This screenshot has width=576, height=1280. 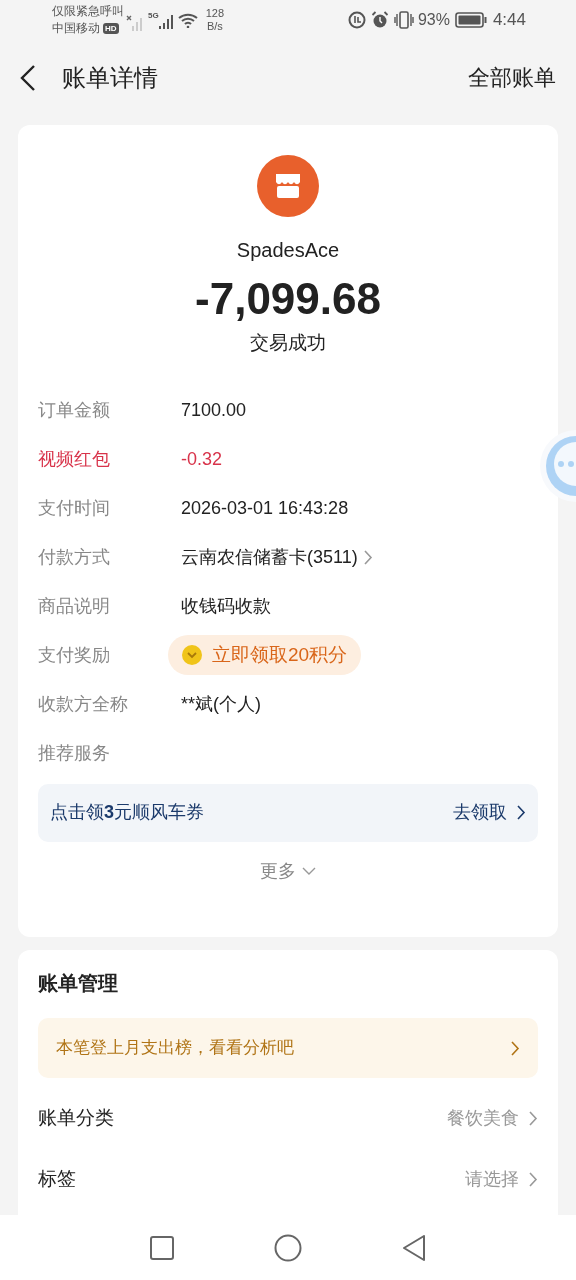 I want to click on analysis-text: 本笔登上月支出榜，看看分析吧, so click(x=175, y=1048).